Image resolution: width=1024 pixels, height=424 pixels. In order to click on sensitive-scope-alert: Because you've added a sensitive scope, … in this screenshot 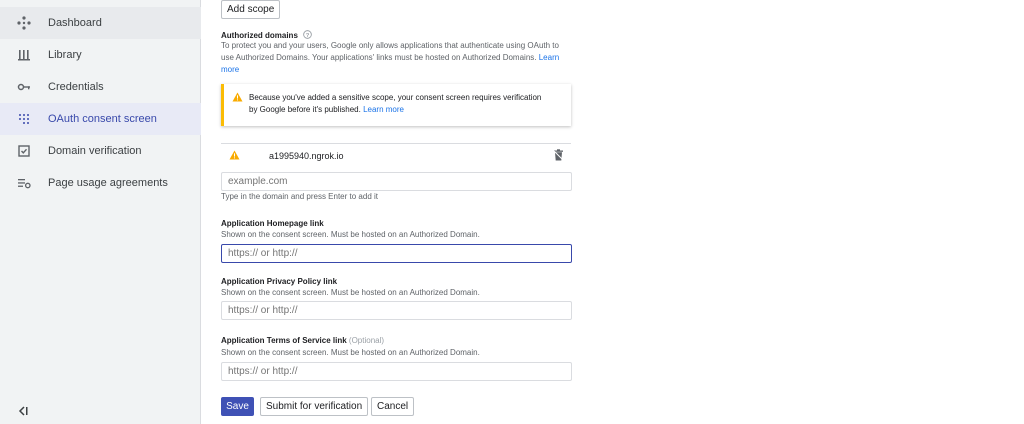, I will do `click(396, 105)`.